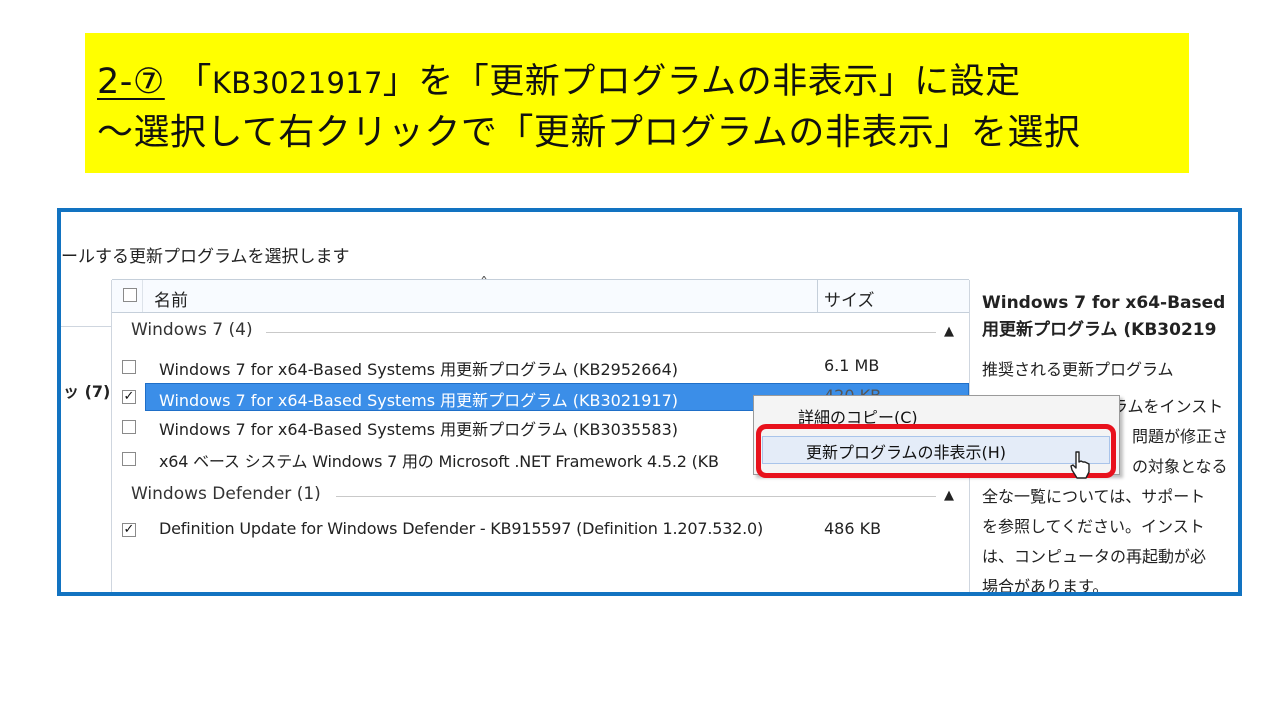 The image size is (1280, 720). What do you see at coordinates (86, 436) in the screenshot?
I see `left-category-pane` at bounding box center [86, 436].